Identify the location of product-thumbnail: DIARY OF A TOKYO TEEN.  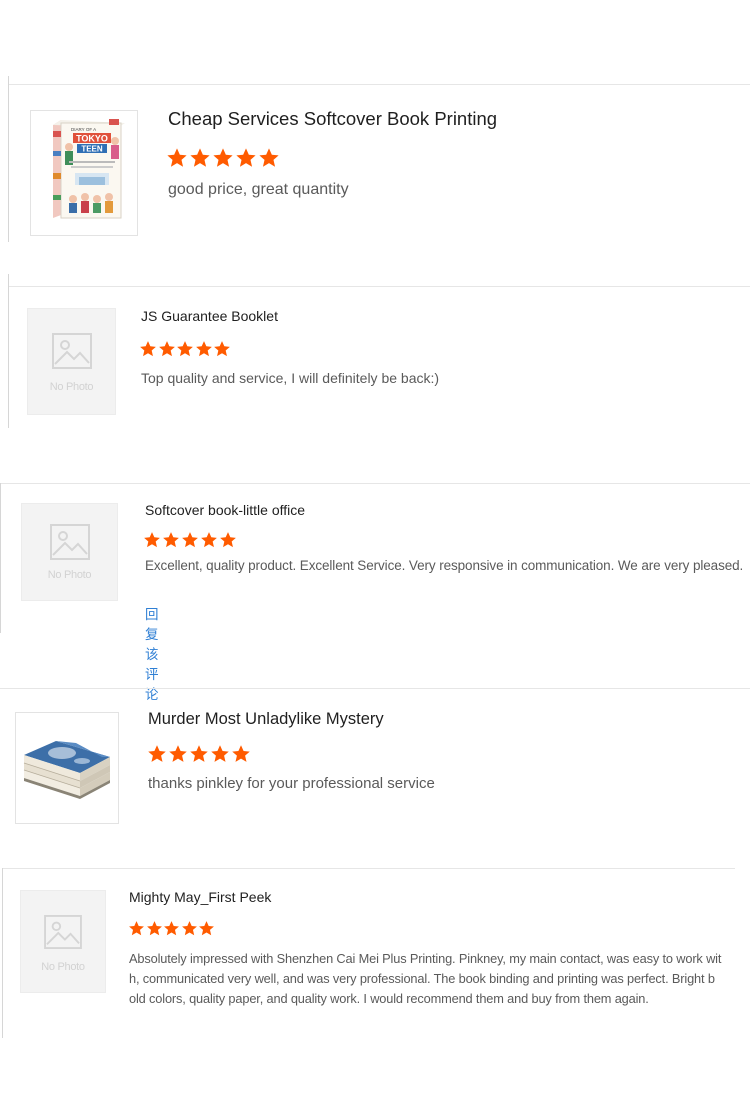
(84, 173).